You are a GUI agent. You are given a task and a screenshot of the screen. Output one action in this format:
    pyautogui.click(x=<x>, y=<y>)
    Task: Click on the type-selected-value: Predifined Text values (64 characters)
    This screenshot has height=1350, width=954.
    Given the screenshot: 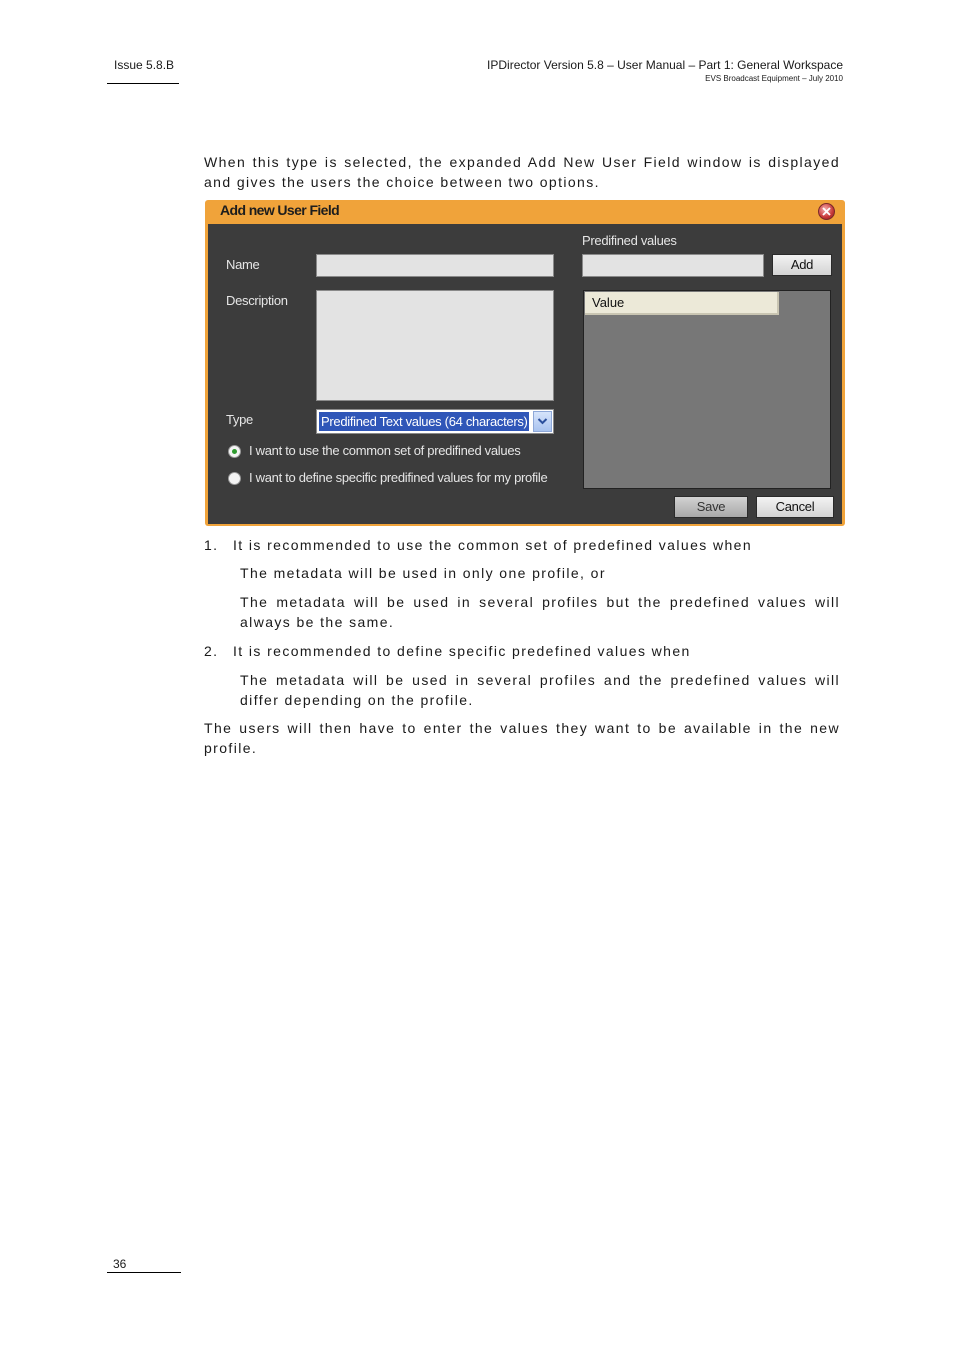 What is the action you would take?
    pyautogui.click(x=424, y=421)
    